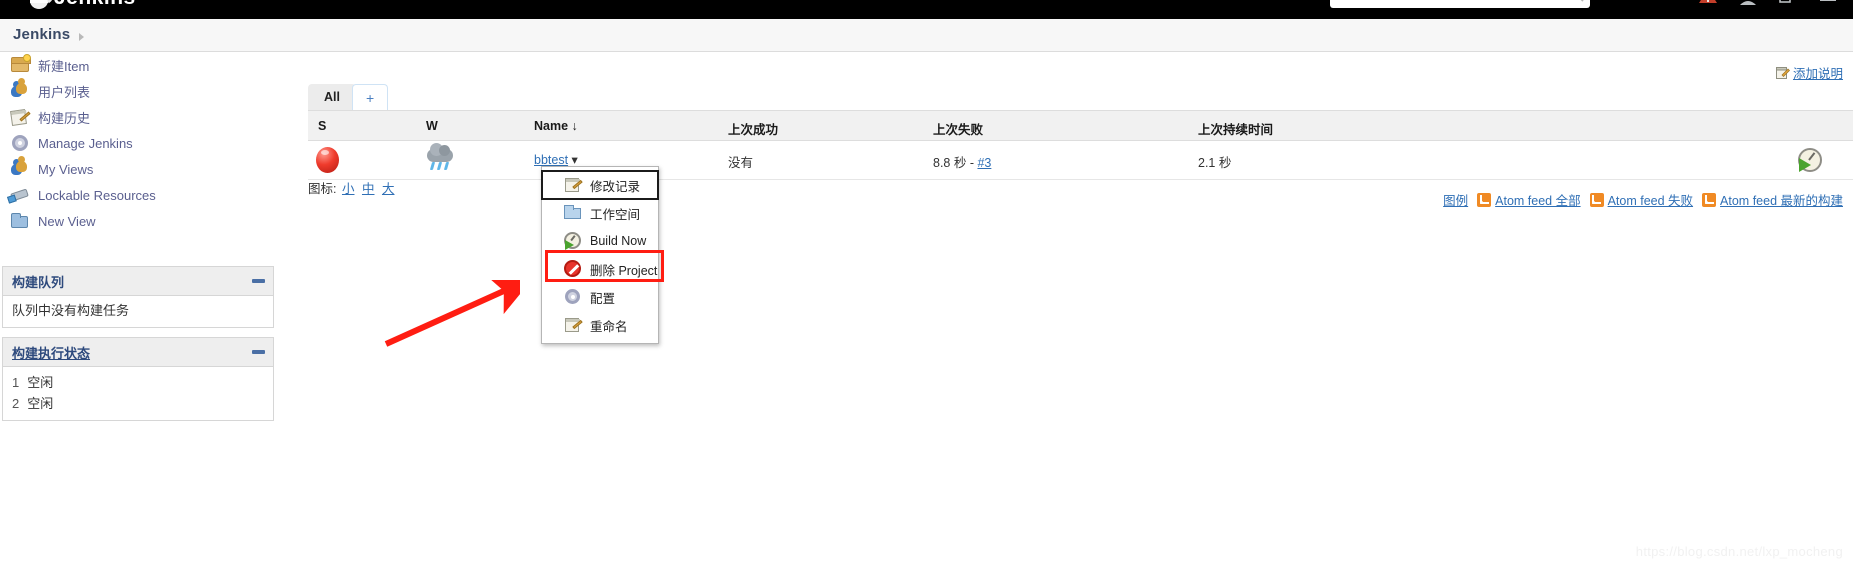 The width and height of the screenshot is (1853, 567). What do you see at coordinates (145, 117) in the screenshot?
I see `sidebar-item-build-history: 构建历史` at bounding box center [145, 117].